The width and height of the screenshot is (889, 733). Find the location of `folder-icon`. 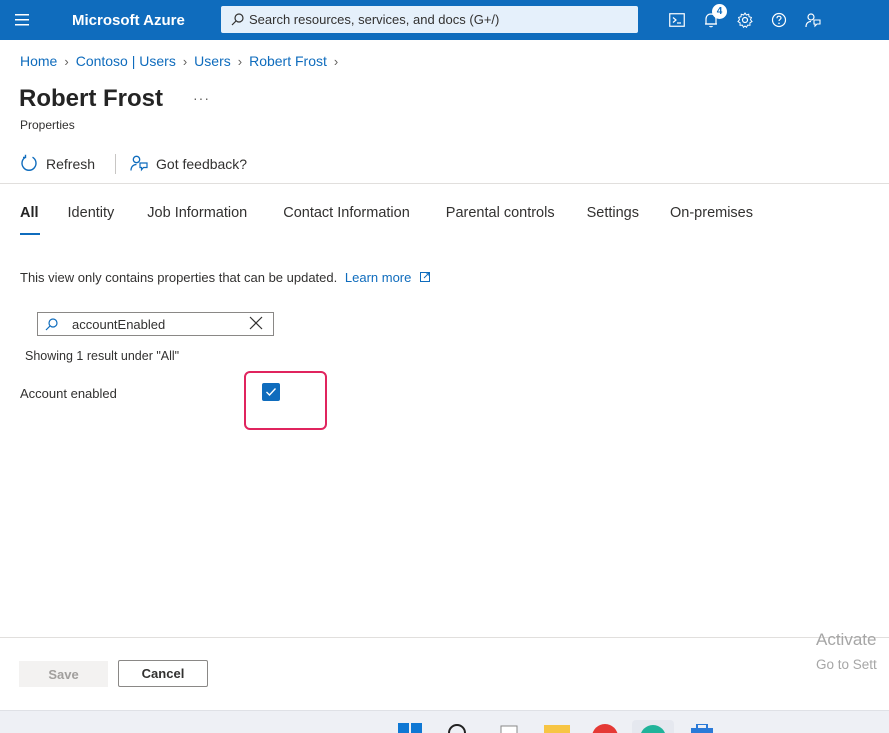

folder-icon is located at coordinates (557, 729).